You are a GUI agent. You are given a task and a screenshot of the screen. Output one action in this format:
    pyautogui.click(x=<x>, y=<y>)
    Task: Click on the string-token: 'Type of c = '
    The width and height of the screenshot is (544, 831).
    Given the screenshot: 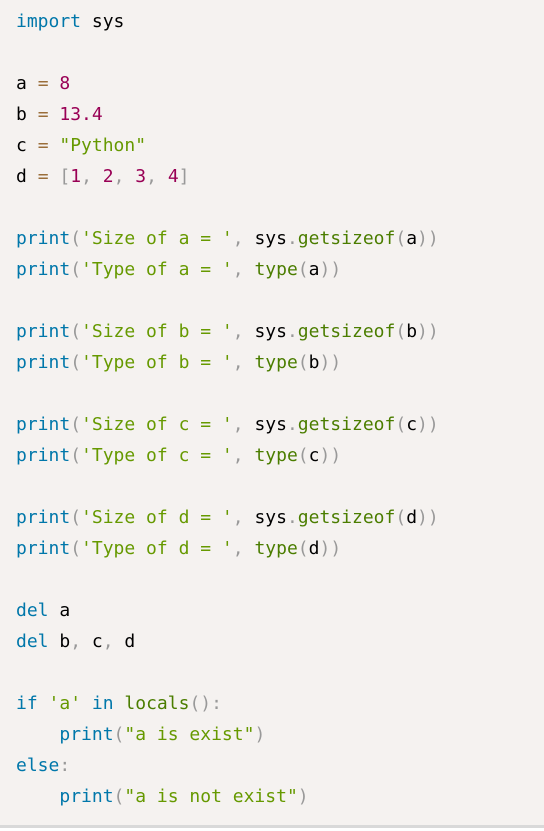 What is the action you would take?
    pyautogui.click(x=157, y=455)
    